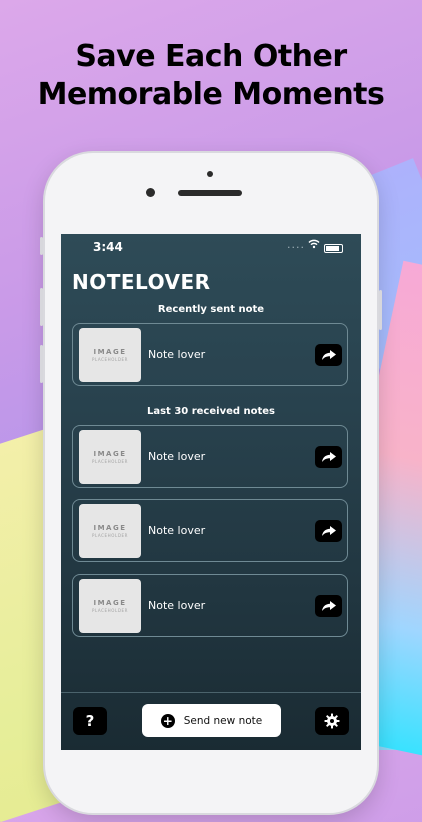 The height and width of the screenshot is (822, 422). What do you see at coordinates (141, 282) in the screenshot?
I see `app-title: NOTELOVER` at bounding box center [141, 282].